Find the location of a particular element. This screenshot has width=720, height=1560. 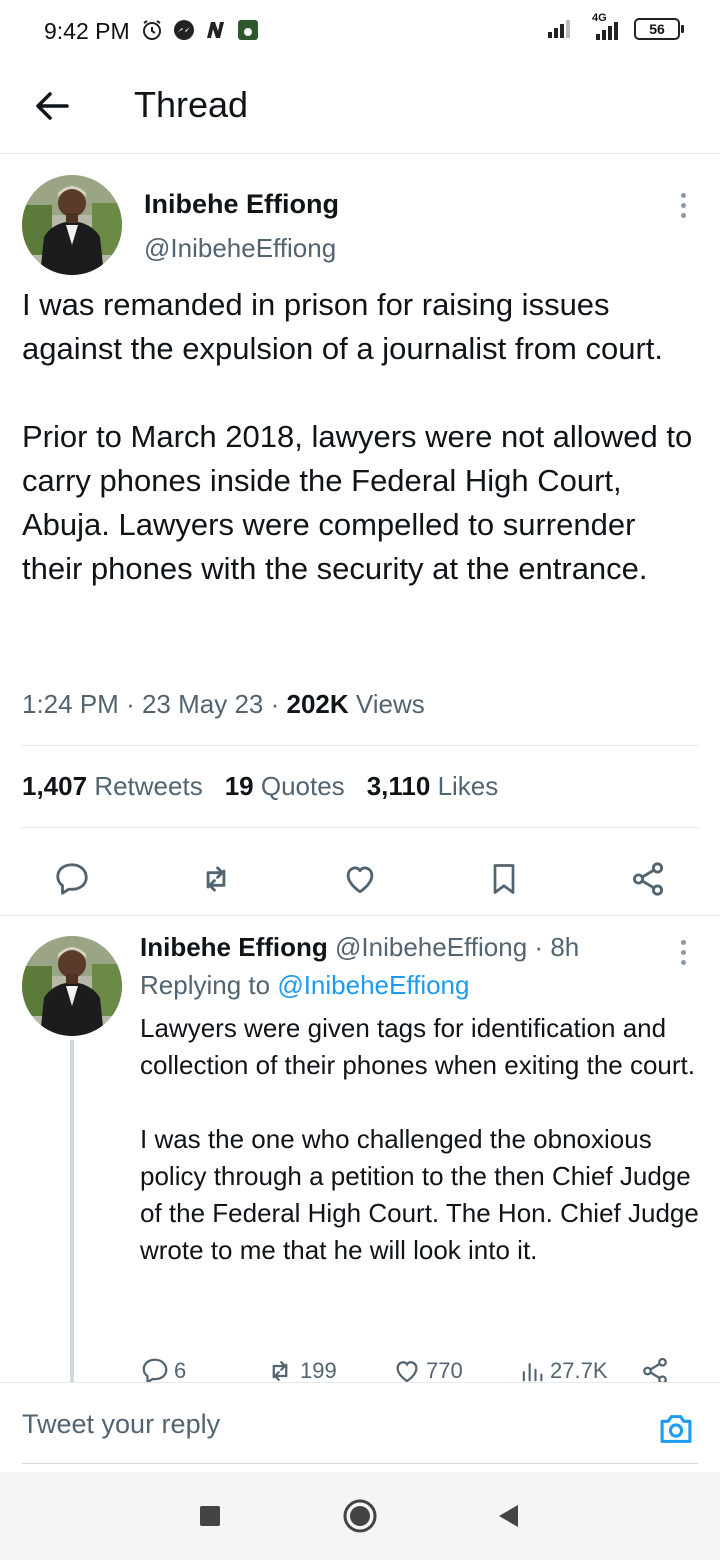

camera-button is located at coordinates (676, 1429).